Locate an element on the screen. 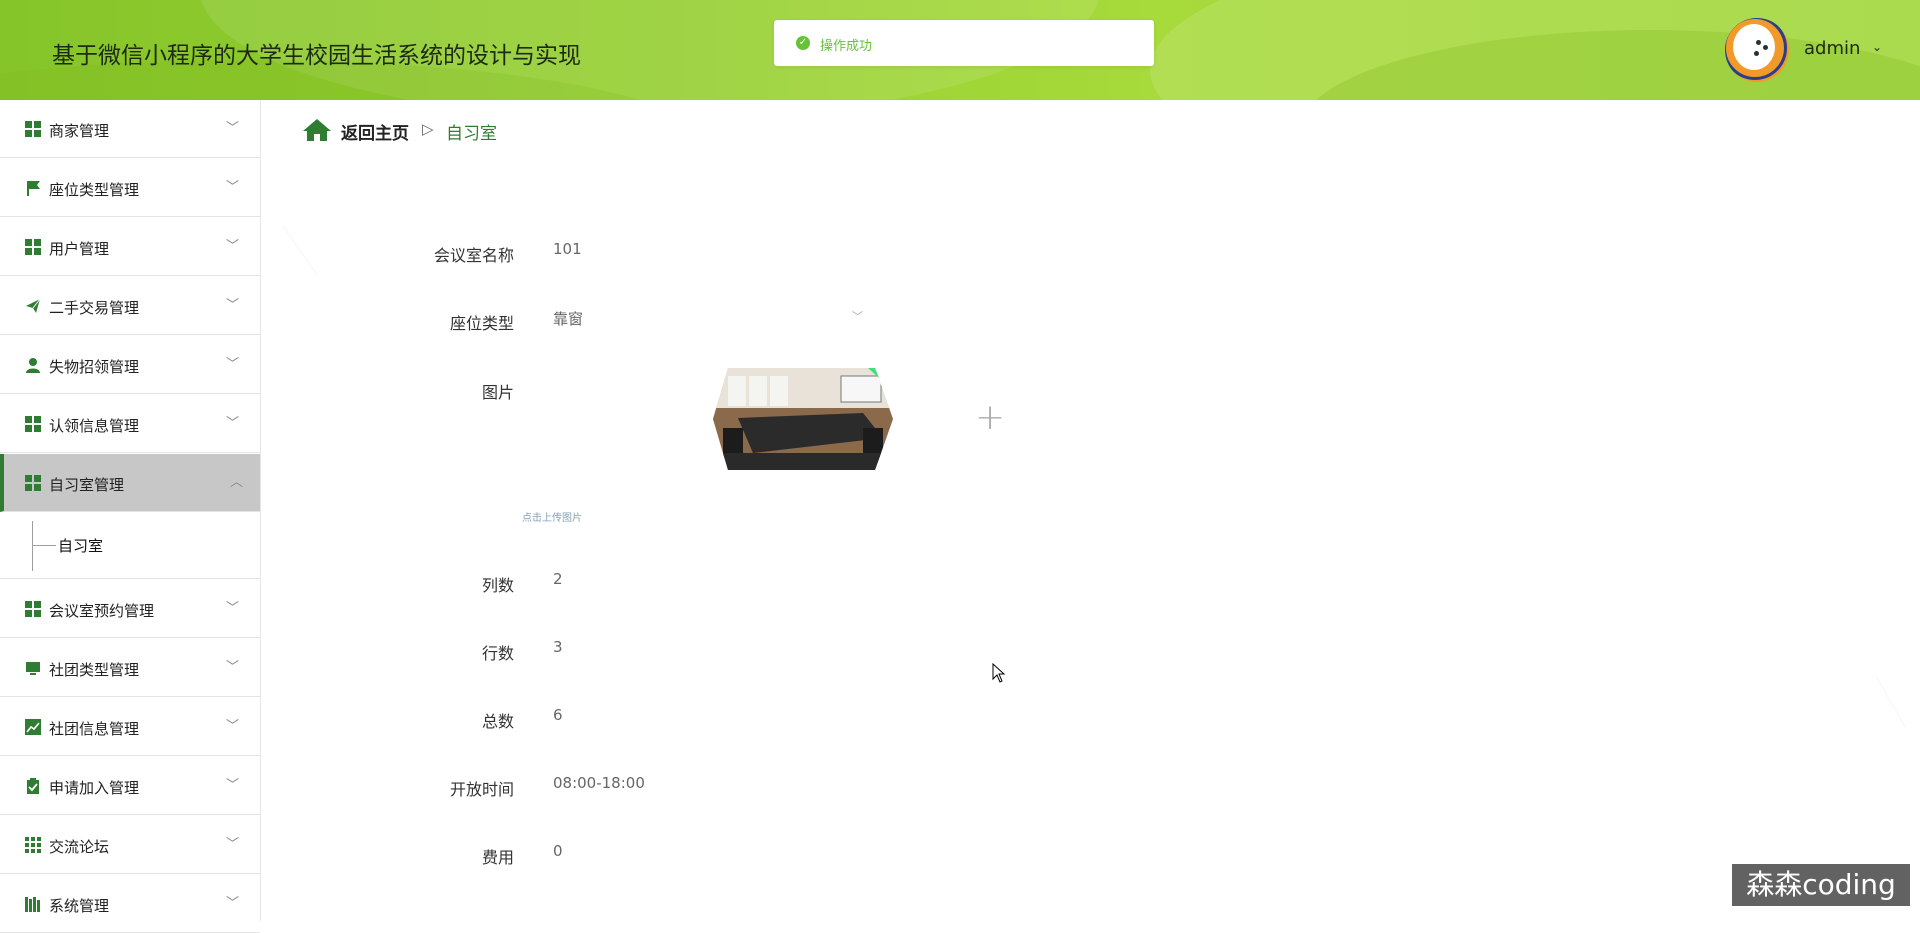 This screenshot has height=933, width=1920. sidebar-item-label: 会议室预约管理 is located at coordinates (102, 611).